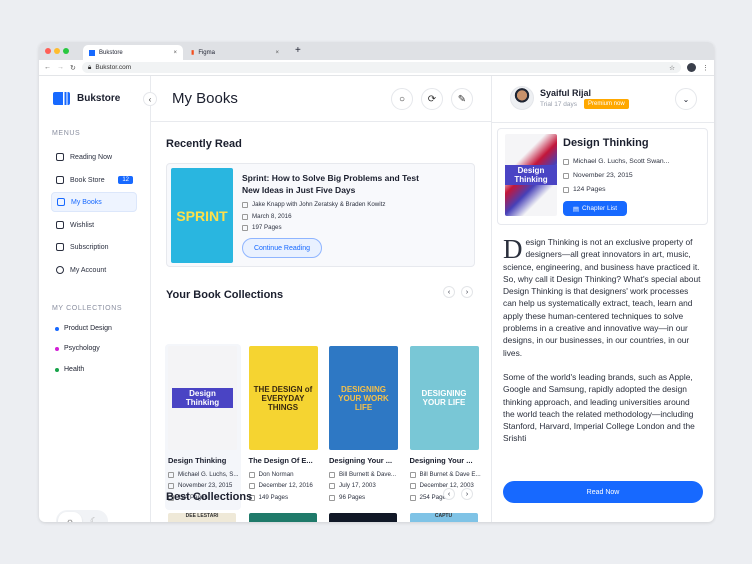 This screenshot has height=564, width=752. What do you see at coordinates (267, 227) in the screenshot?
I see `pages-text: 197 Pages` at bounding box center [267, 227].